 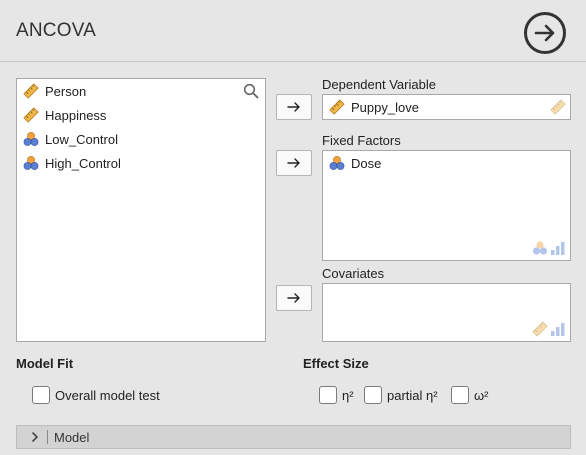 What do you see at coordinates (481, 395) in the screenshot?
I see `omega-squared-label: ω²` at bounding box center [481, 395].